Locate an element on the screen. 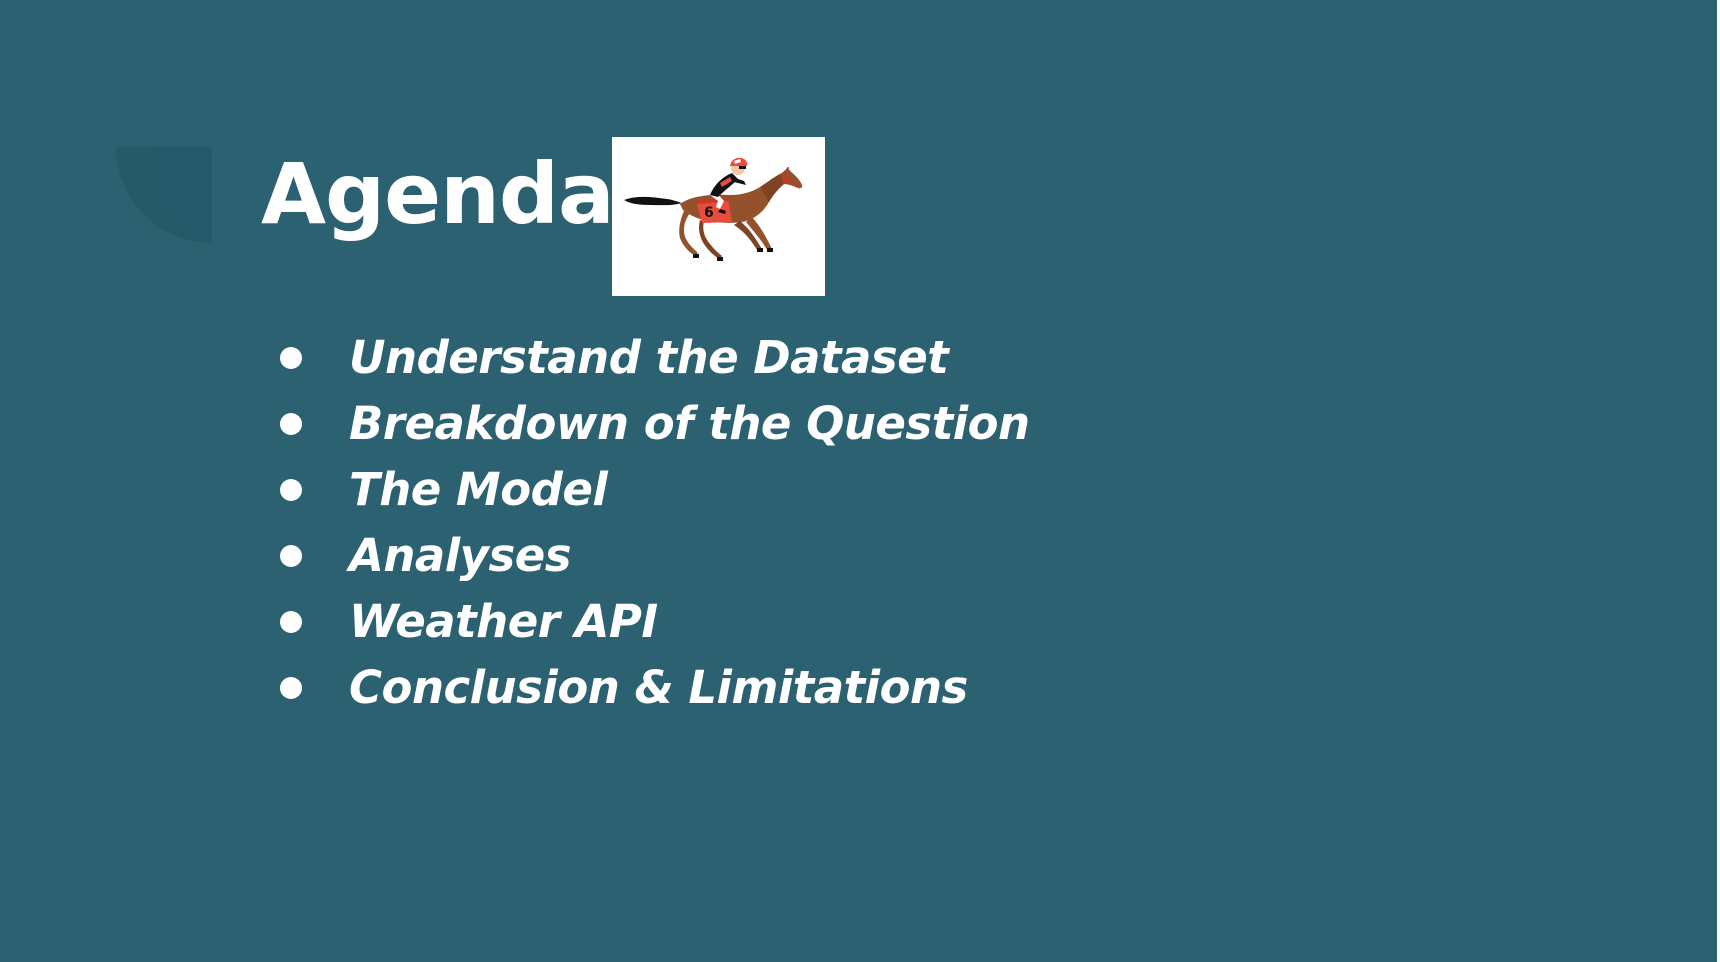 Image resolution: width=1720 pixels, height=962 pixels. horse-racing-image: 6 is located at coordinates (718, 216).